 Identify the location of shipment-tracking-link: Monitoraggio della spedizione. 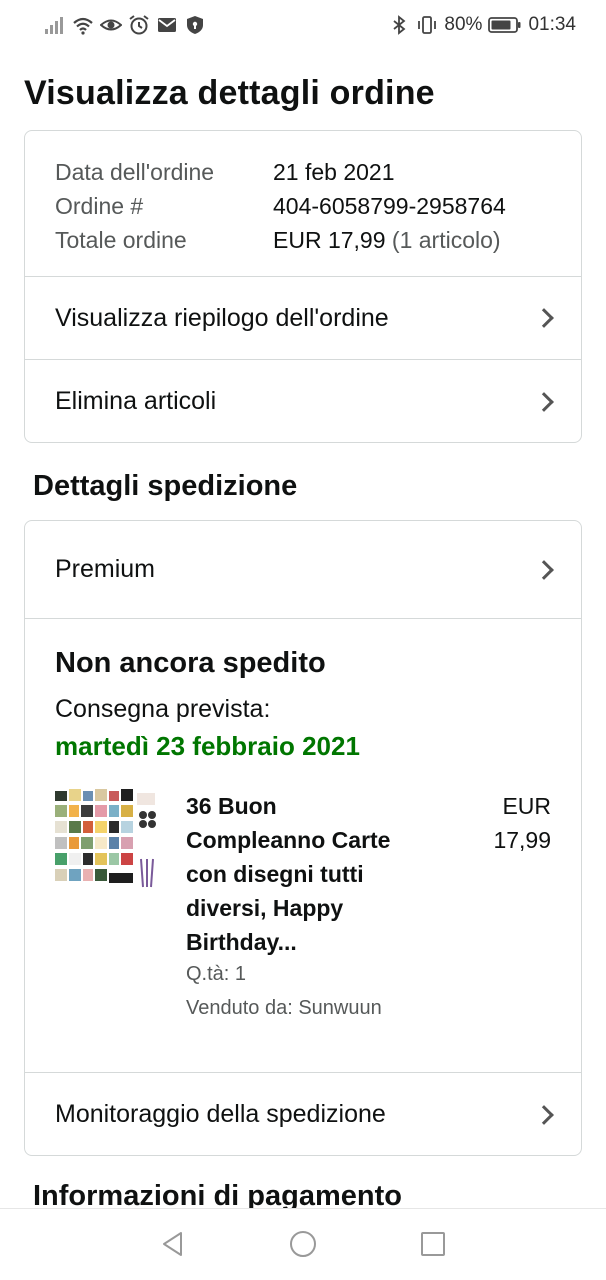
(303, 1114).